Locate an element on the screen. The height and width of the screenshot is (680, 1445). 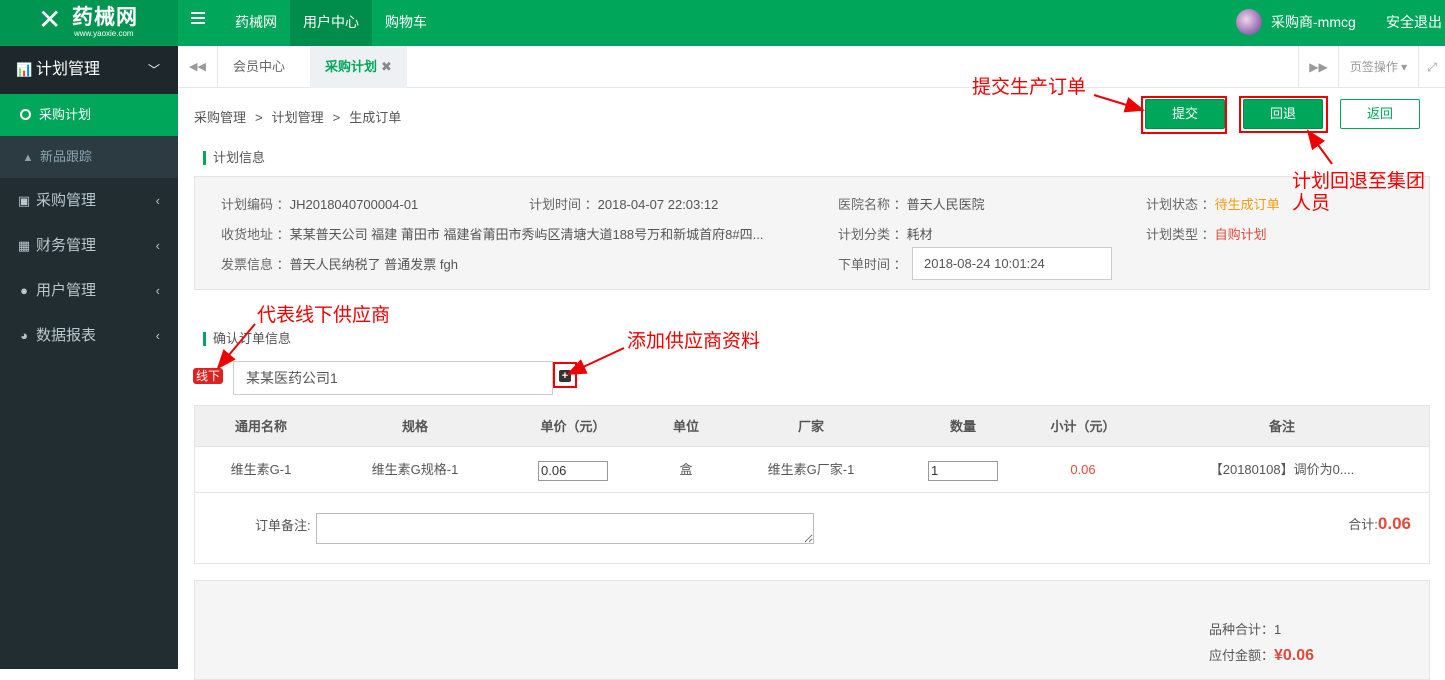
field-label: 收货地址 ： is located at coordinates (255, 234).